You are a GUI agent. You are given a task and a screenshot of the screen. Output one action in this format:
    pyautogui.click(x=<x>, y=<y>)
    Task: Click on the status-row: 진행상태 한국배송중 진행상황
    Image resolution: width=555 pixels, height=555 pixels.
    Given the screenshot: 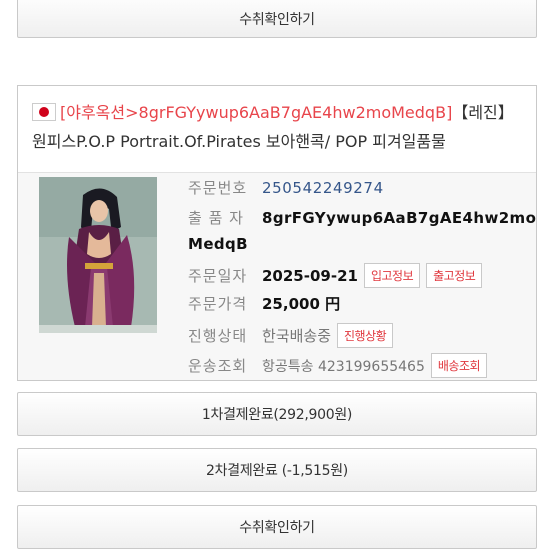 What is the action you would take?
    pyautogui.click(x=291, y=335)
    